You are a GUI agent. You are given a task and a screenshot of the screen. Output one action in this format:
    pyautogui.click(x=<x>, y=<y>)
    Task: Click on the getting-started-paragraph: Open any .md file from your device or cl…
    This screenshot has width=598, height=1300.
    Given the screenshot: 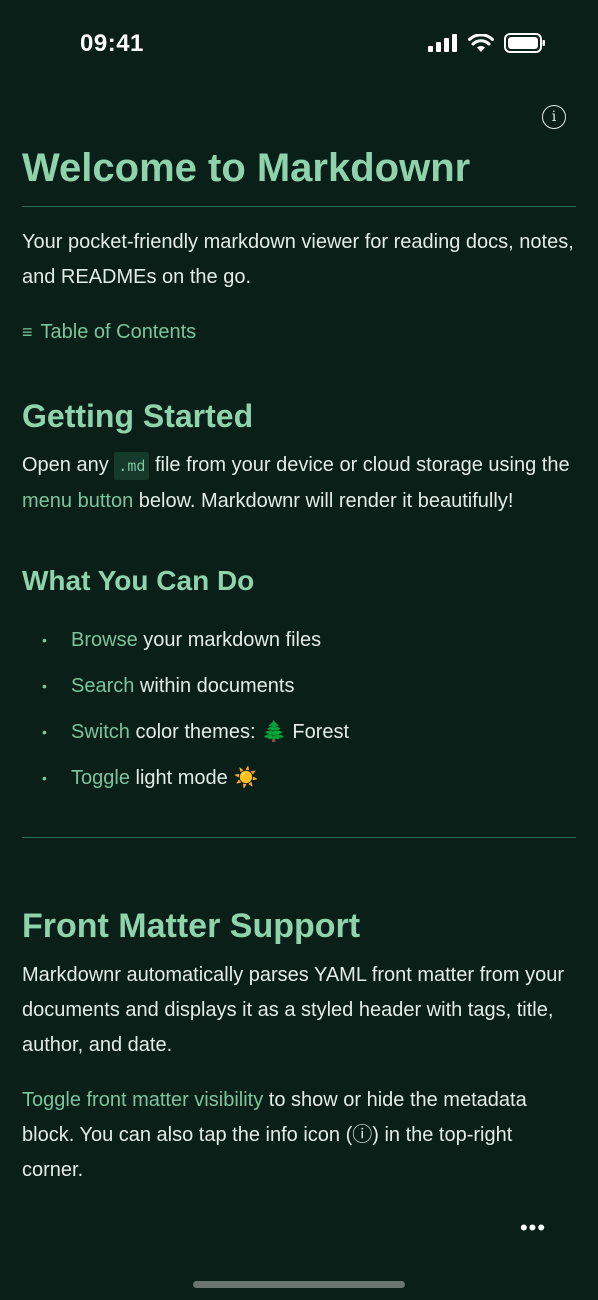 What is the action you would take?
    pyautogui.click(x=299, y=483)
    